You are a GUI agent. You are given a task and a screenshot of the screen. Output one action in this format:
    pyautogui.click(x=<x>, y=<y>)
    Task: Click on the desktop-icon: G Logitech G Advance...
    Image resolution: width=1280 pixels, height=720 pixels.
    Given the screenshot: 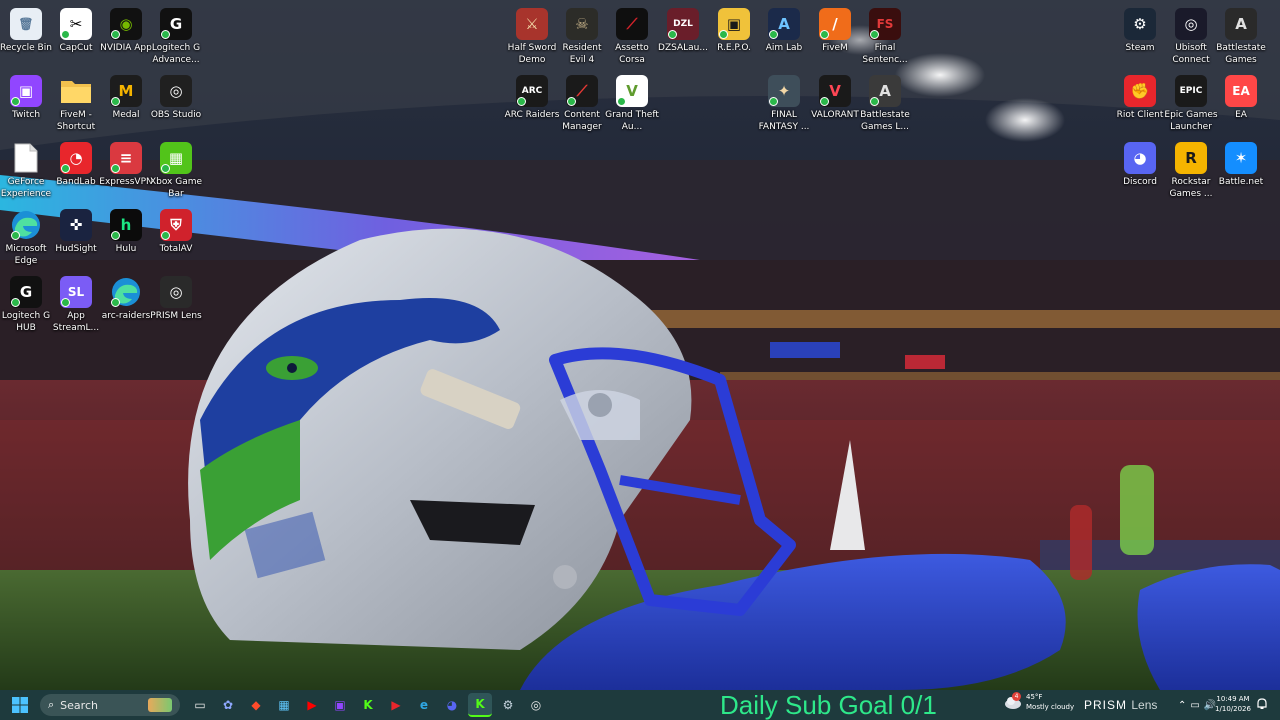 What is the action you would take?
    pyautogui.click(x=176, y=37)
    